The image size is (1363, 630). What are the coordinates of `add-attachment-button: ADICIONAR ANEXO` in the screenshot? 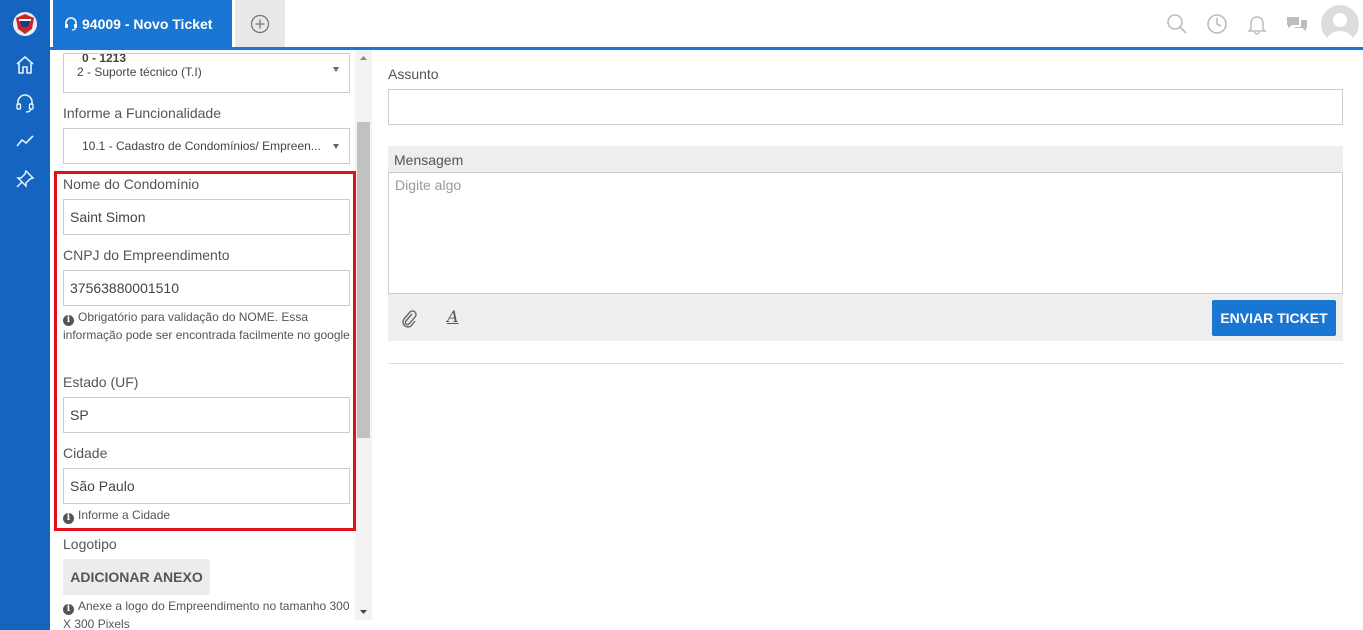 It's located at (136, 577).